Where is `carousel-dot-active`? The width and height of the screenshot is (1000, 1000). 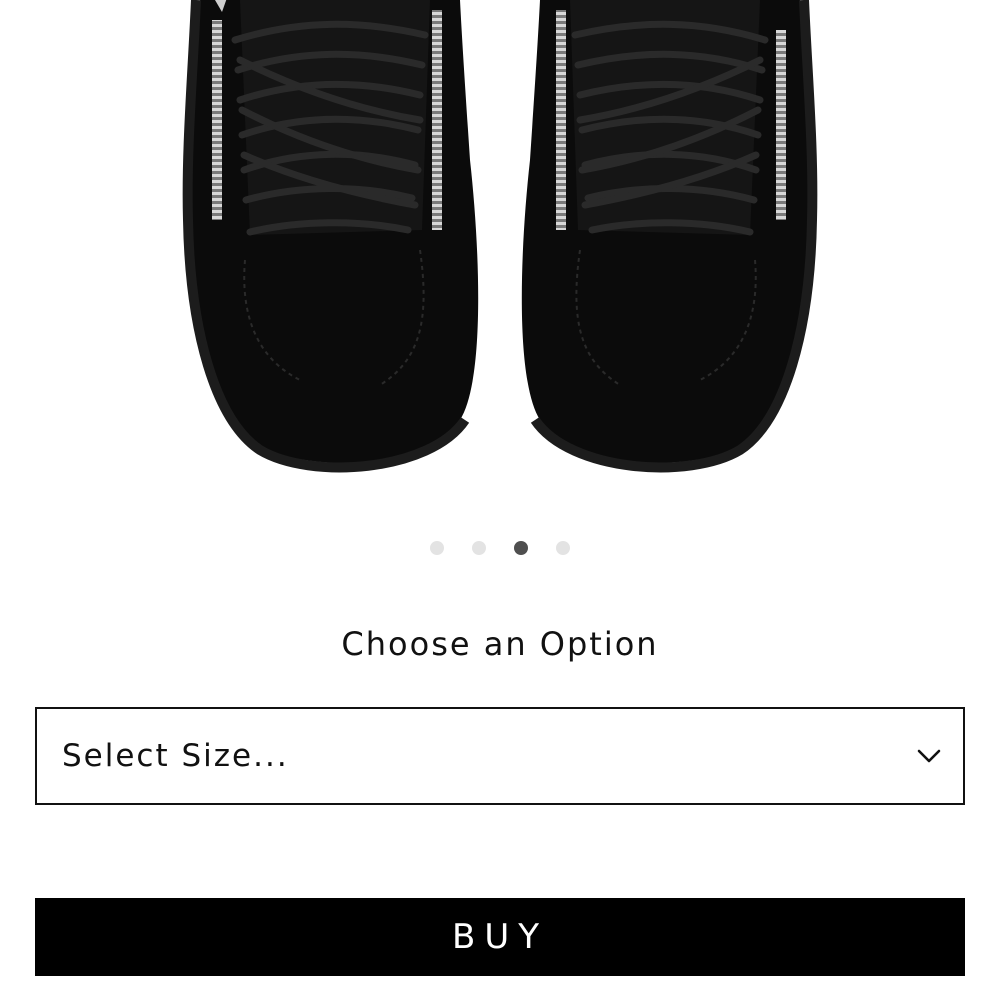 carousel-dot-active is located at coordinates (521, 548).